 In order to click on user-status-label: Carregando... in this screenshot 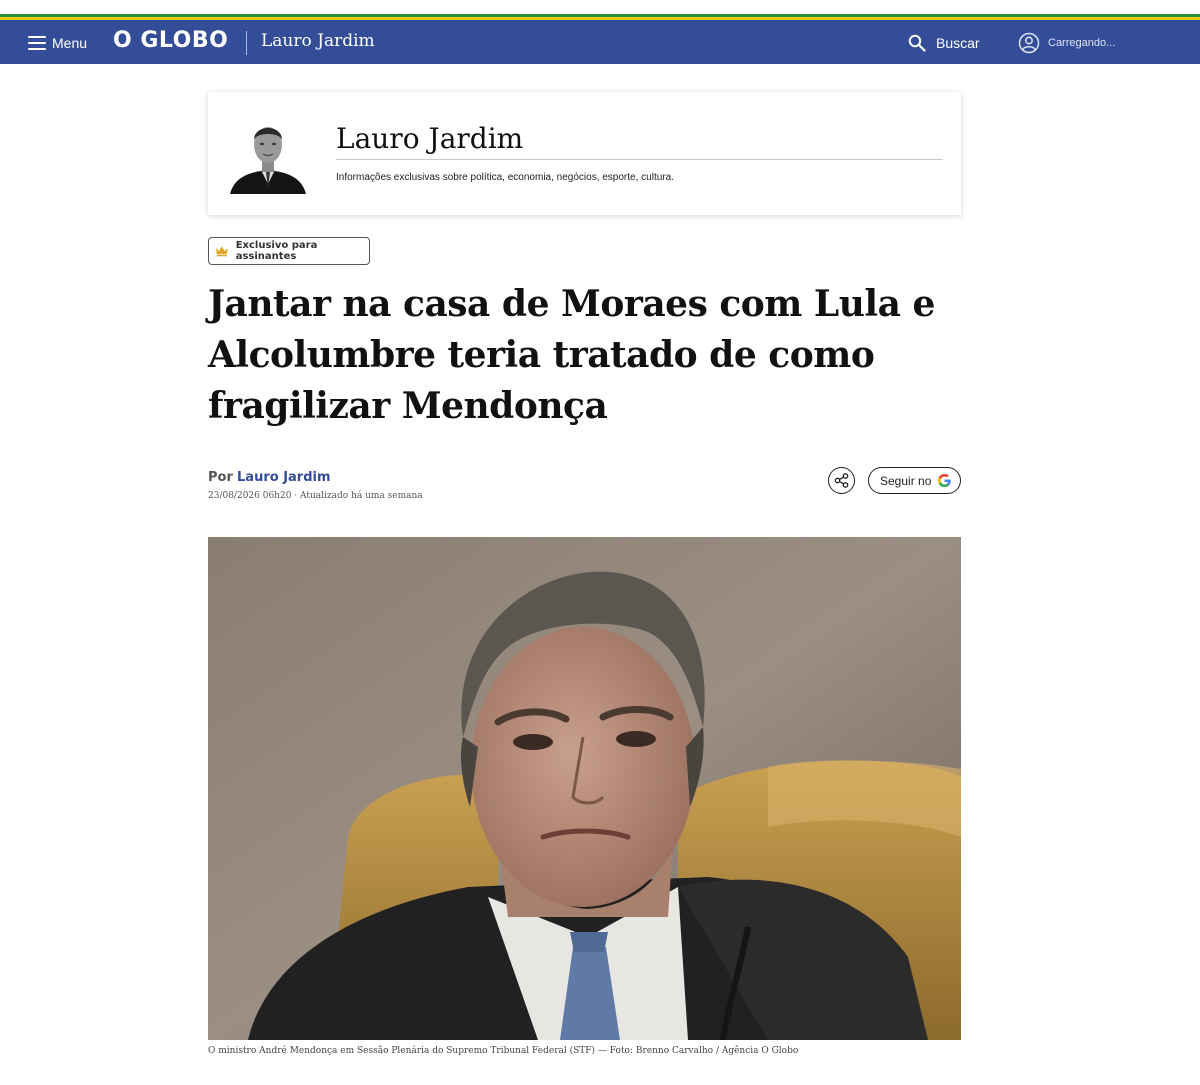, I will do `click(1082, 43)`.